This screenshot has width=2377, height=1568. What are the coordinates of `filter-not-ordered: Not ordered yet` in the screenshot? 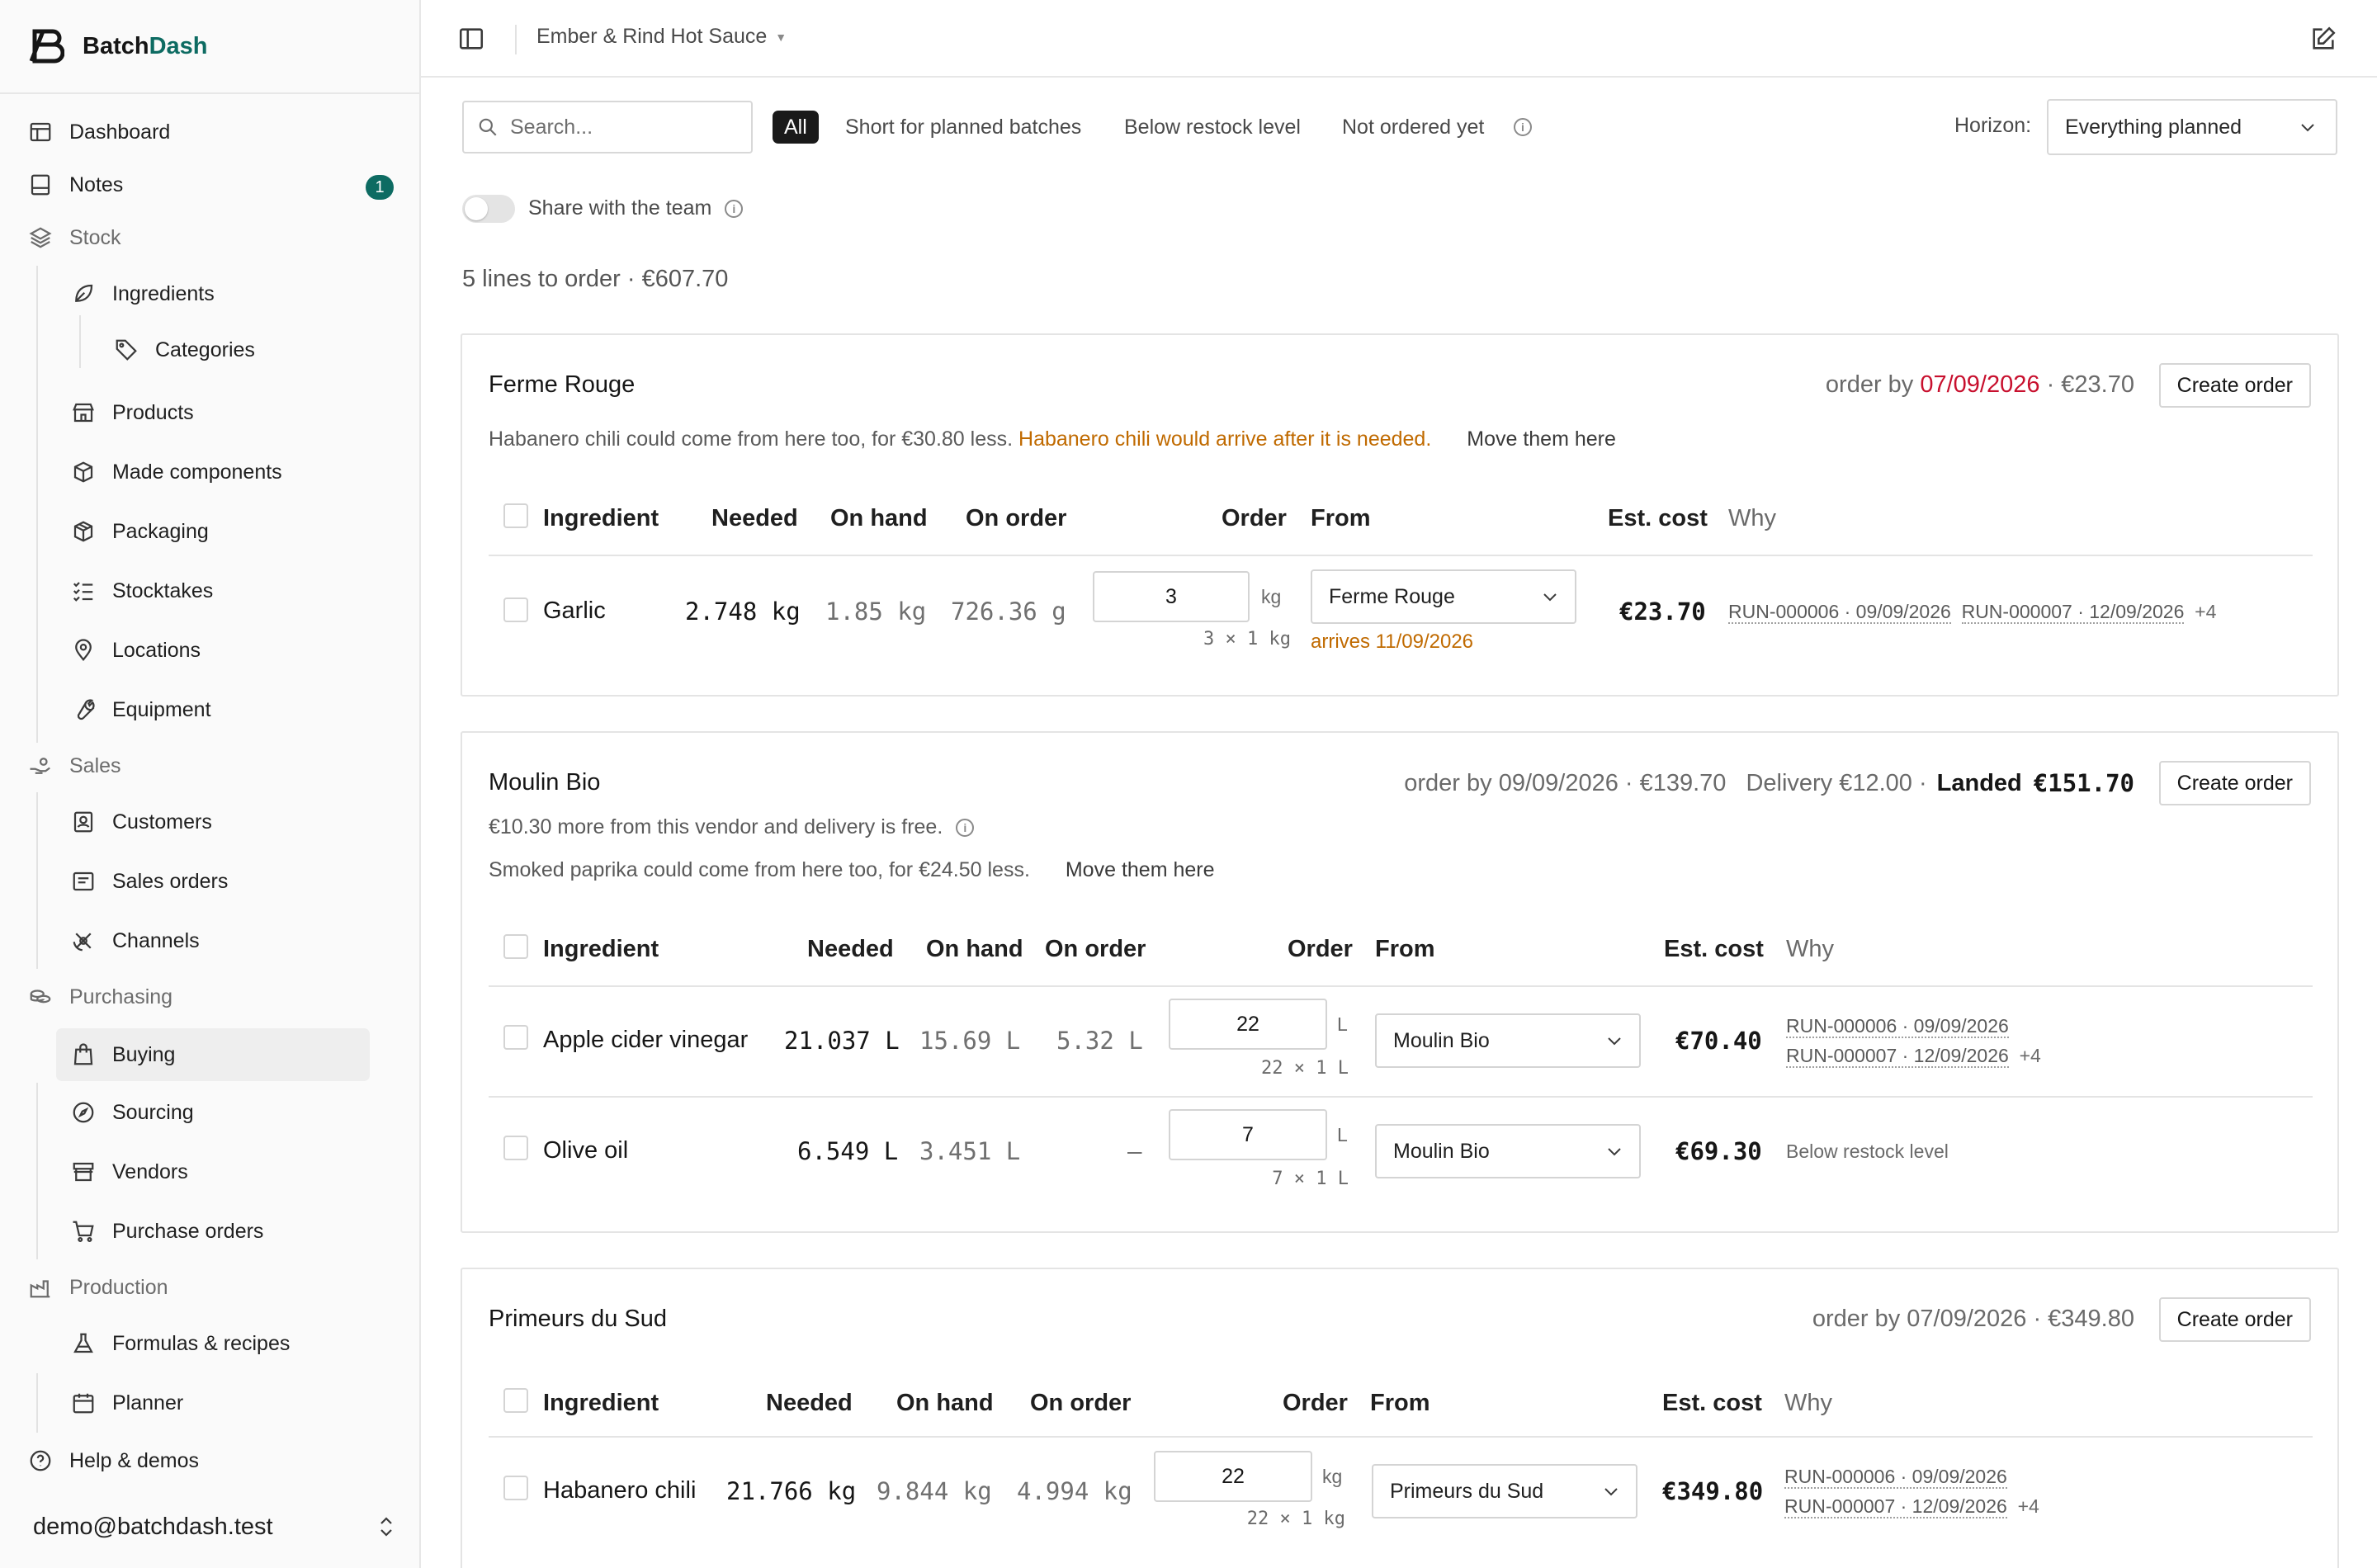 It's located at (1413, 128).